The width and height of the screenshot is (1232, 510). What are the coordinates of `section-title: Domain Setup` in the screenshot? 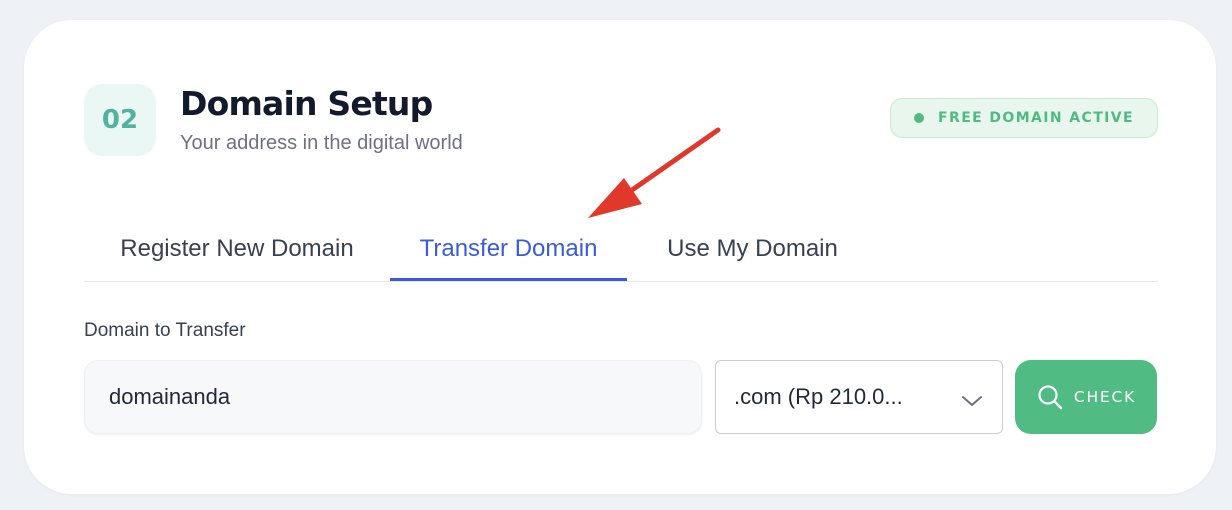 It's located at (306, 103).